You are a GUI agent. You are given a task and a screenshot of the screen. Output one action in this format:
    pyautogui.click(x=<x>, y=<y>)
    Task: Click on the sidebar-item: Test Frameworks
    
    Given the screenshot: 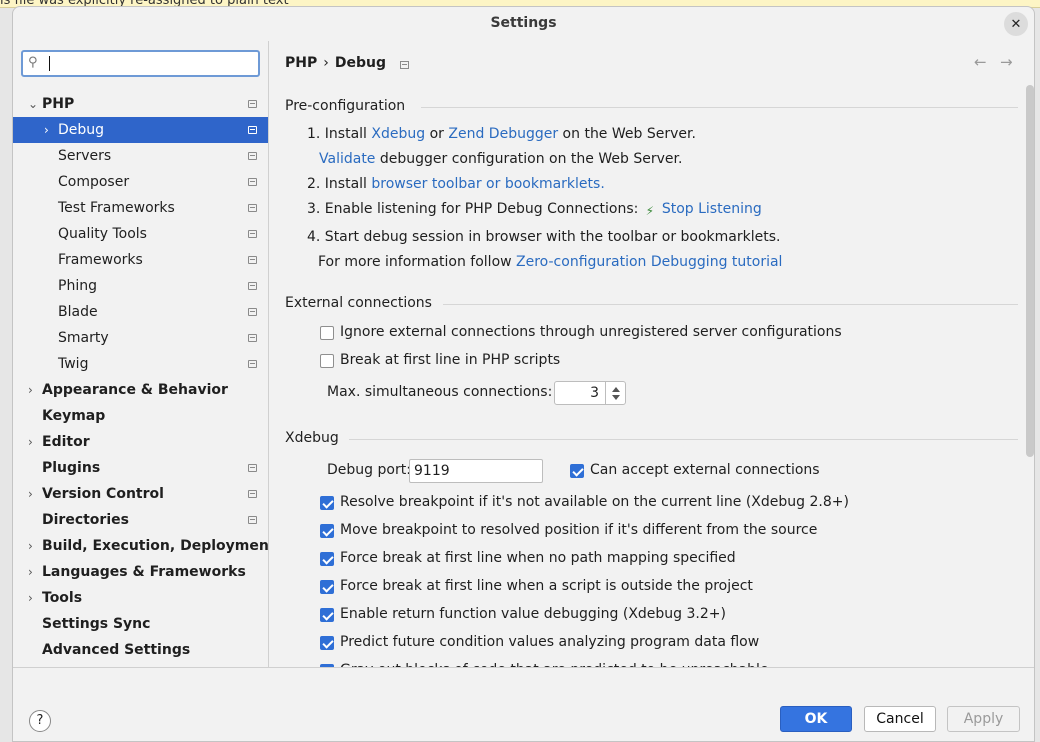 What is the action you would take?
    pyautogui.click(x=140, y=208)
    